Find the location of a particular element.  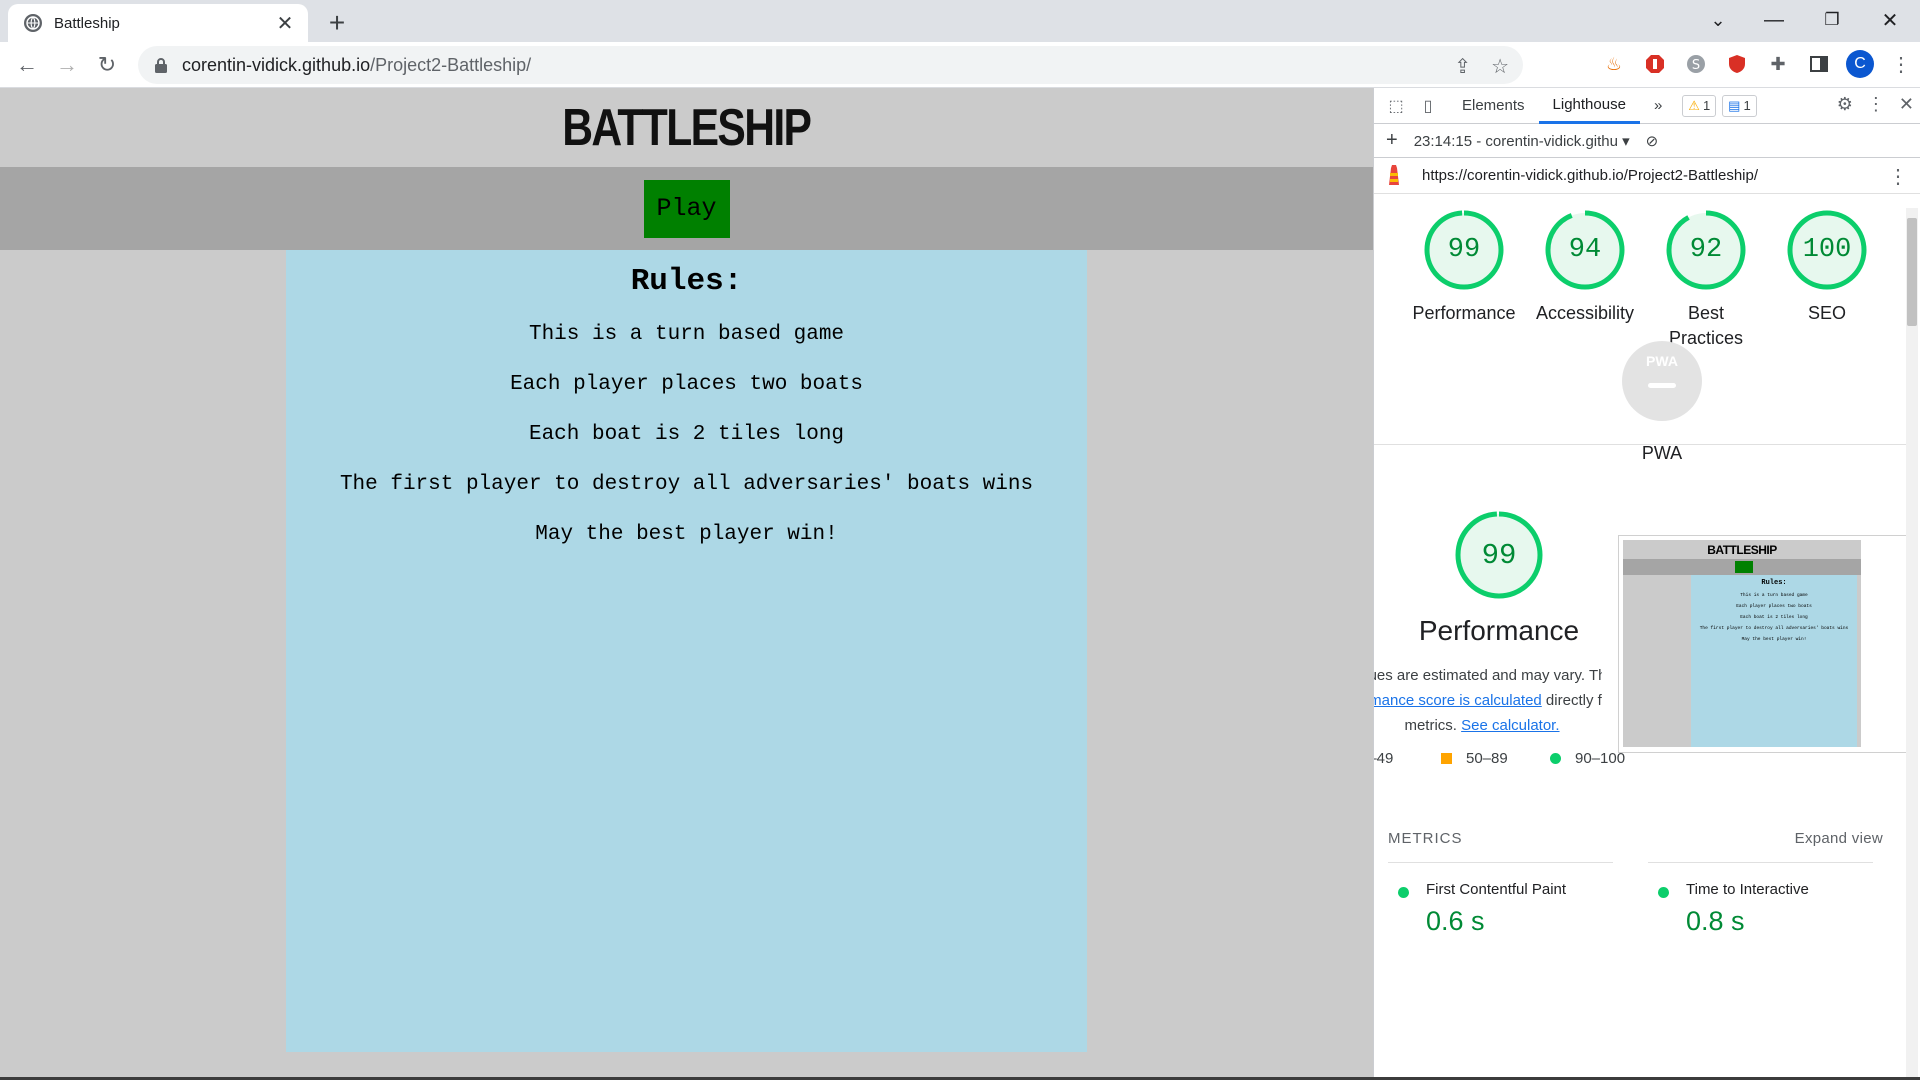

legend-average-label: 50–89 is located at coordinates (1487, 758).